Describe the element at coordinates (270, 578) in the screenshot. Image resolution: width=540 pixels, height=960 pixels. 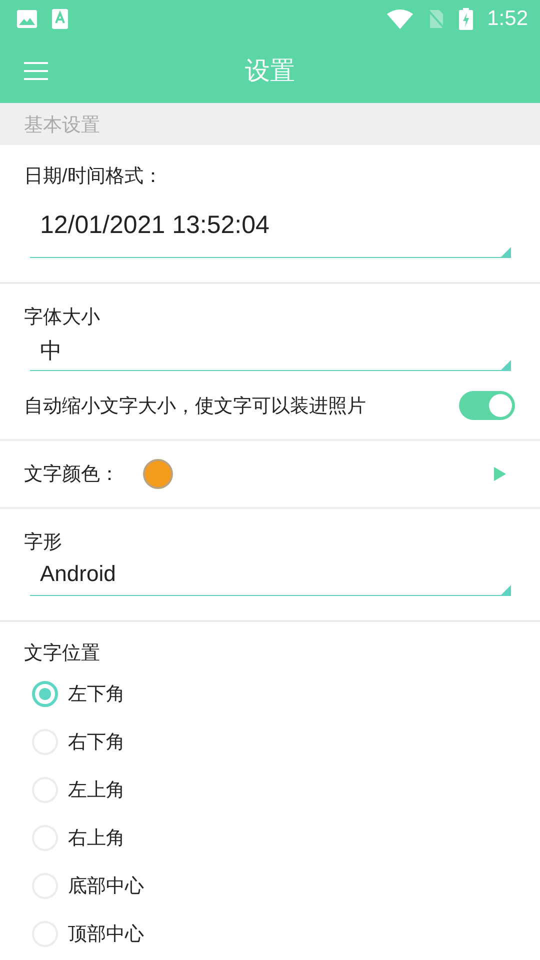
I see `dropdown-field: Android` at that location.